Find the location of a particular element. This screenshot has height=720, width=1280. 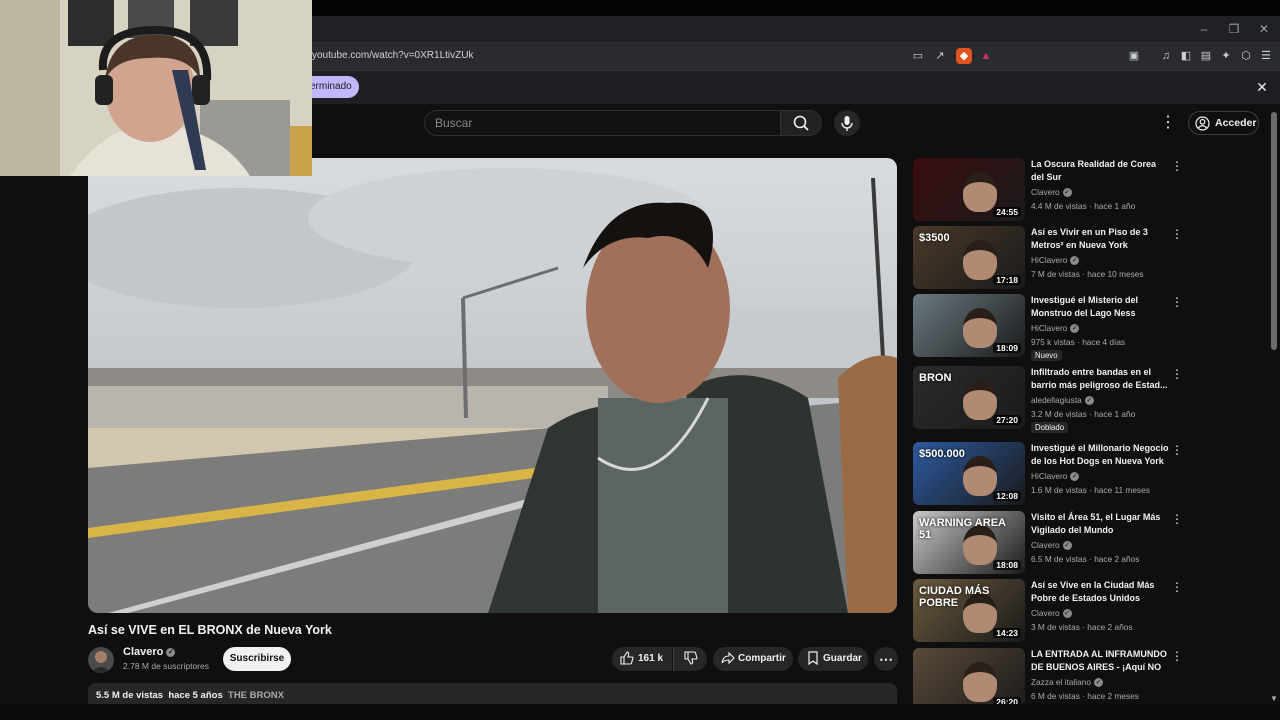

search-input: Buscar is located at coordinates (602, 123).